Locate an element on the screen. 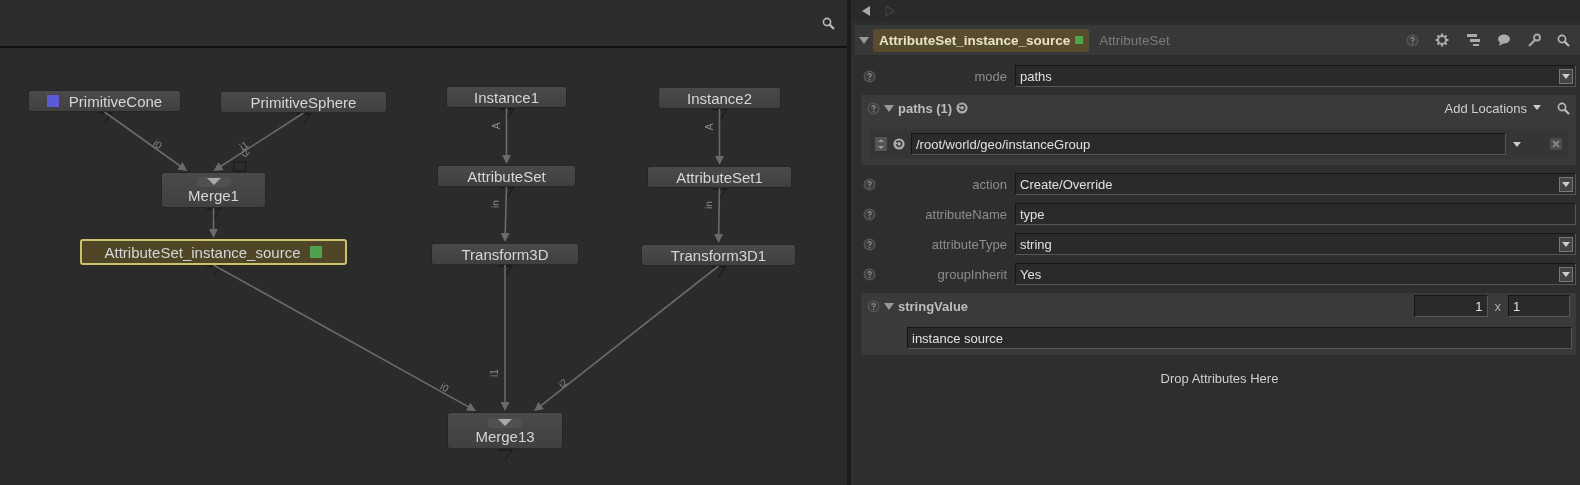  node-type-label: AttributeSet is located at coordinates (1135, 40).